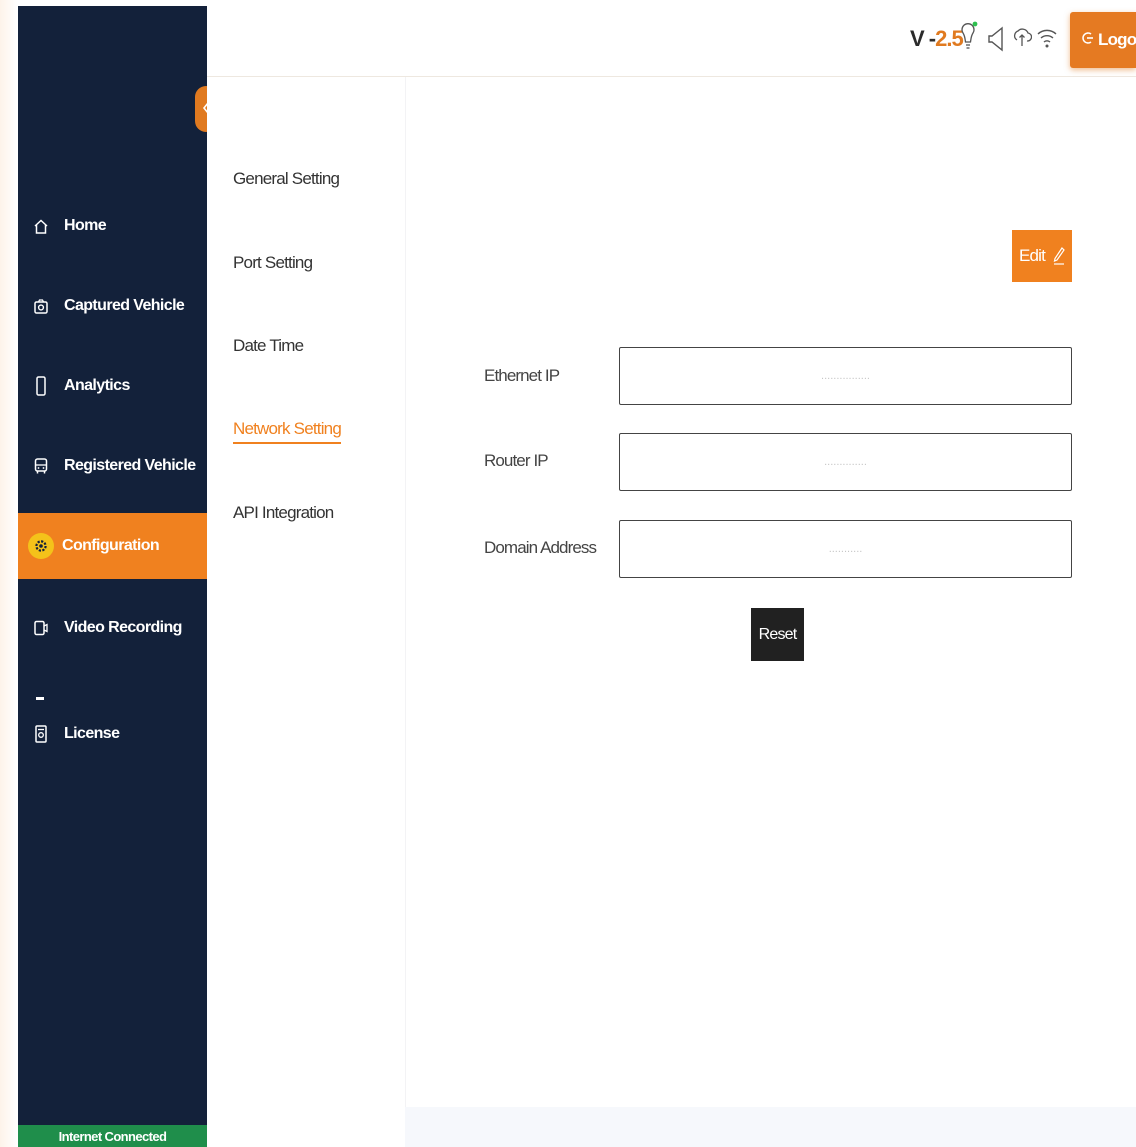  Describe the element at coordinates (671, 41) in the screenshot. I see `top-bar: V -2.5 Logout` at that location.